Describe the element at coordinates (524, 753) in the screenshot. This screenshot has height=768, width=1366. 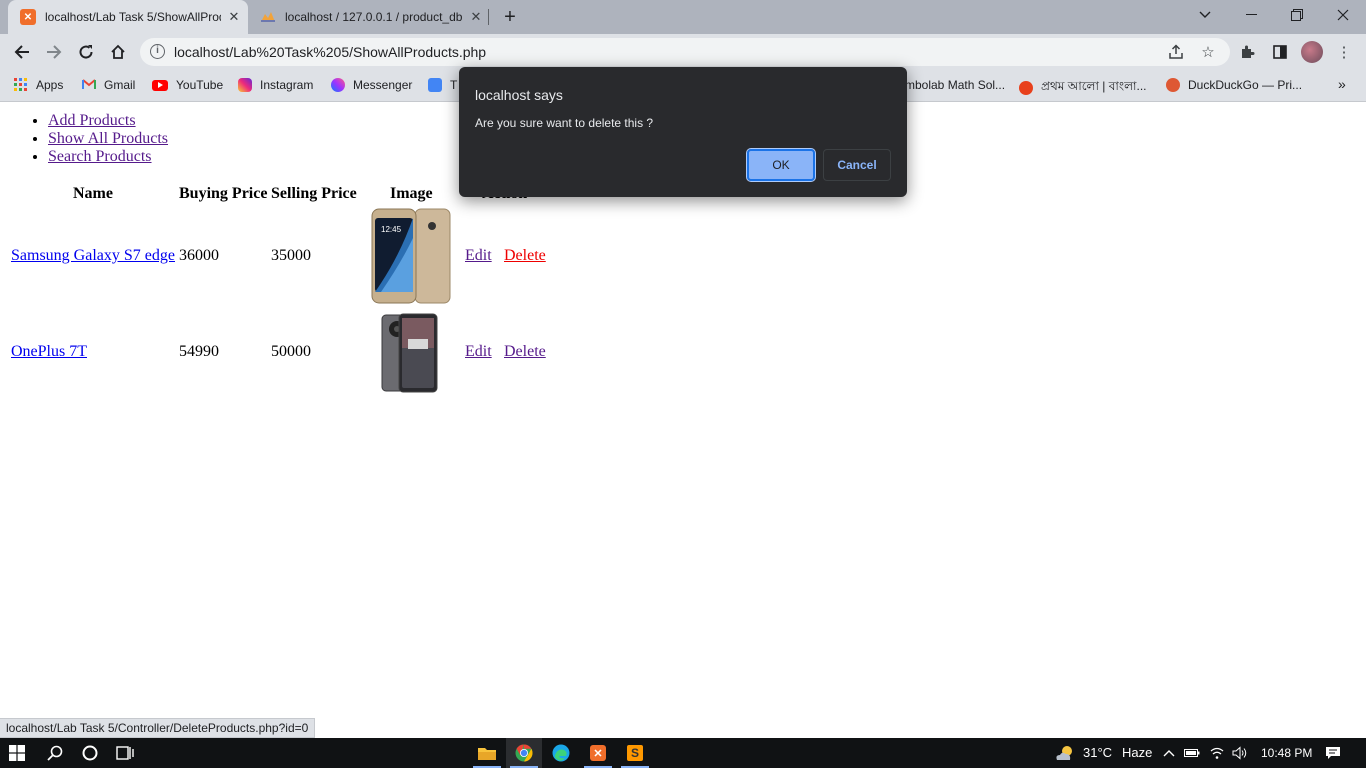
I see `chrome-icon` at that location.